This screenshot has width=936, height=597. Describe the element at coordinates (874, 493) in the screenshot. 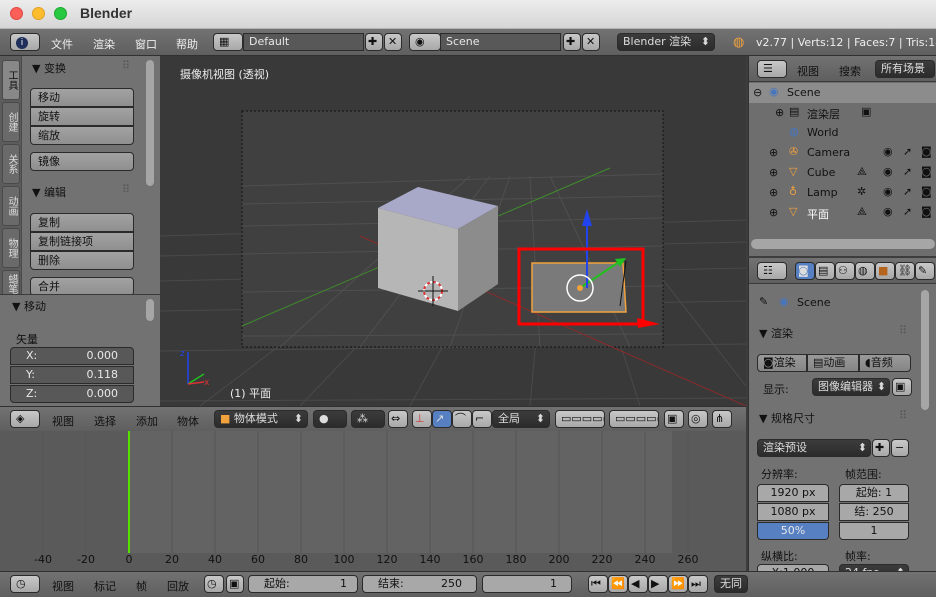

I see `frame-start-field: 起始: 1` at that location.